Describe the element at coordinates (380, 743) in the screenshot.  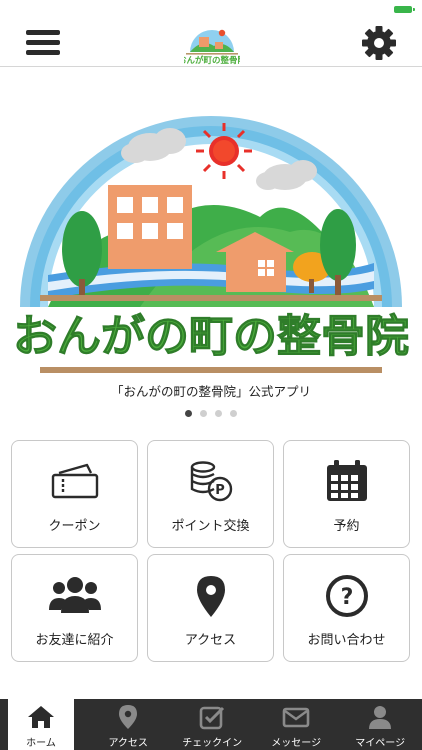
I see `tab-label: マイページ` at that location.